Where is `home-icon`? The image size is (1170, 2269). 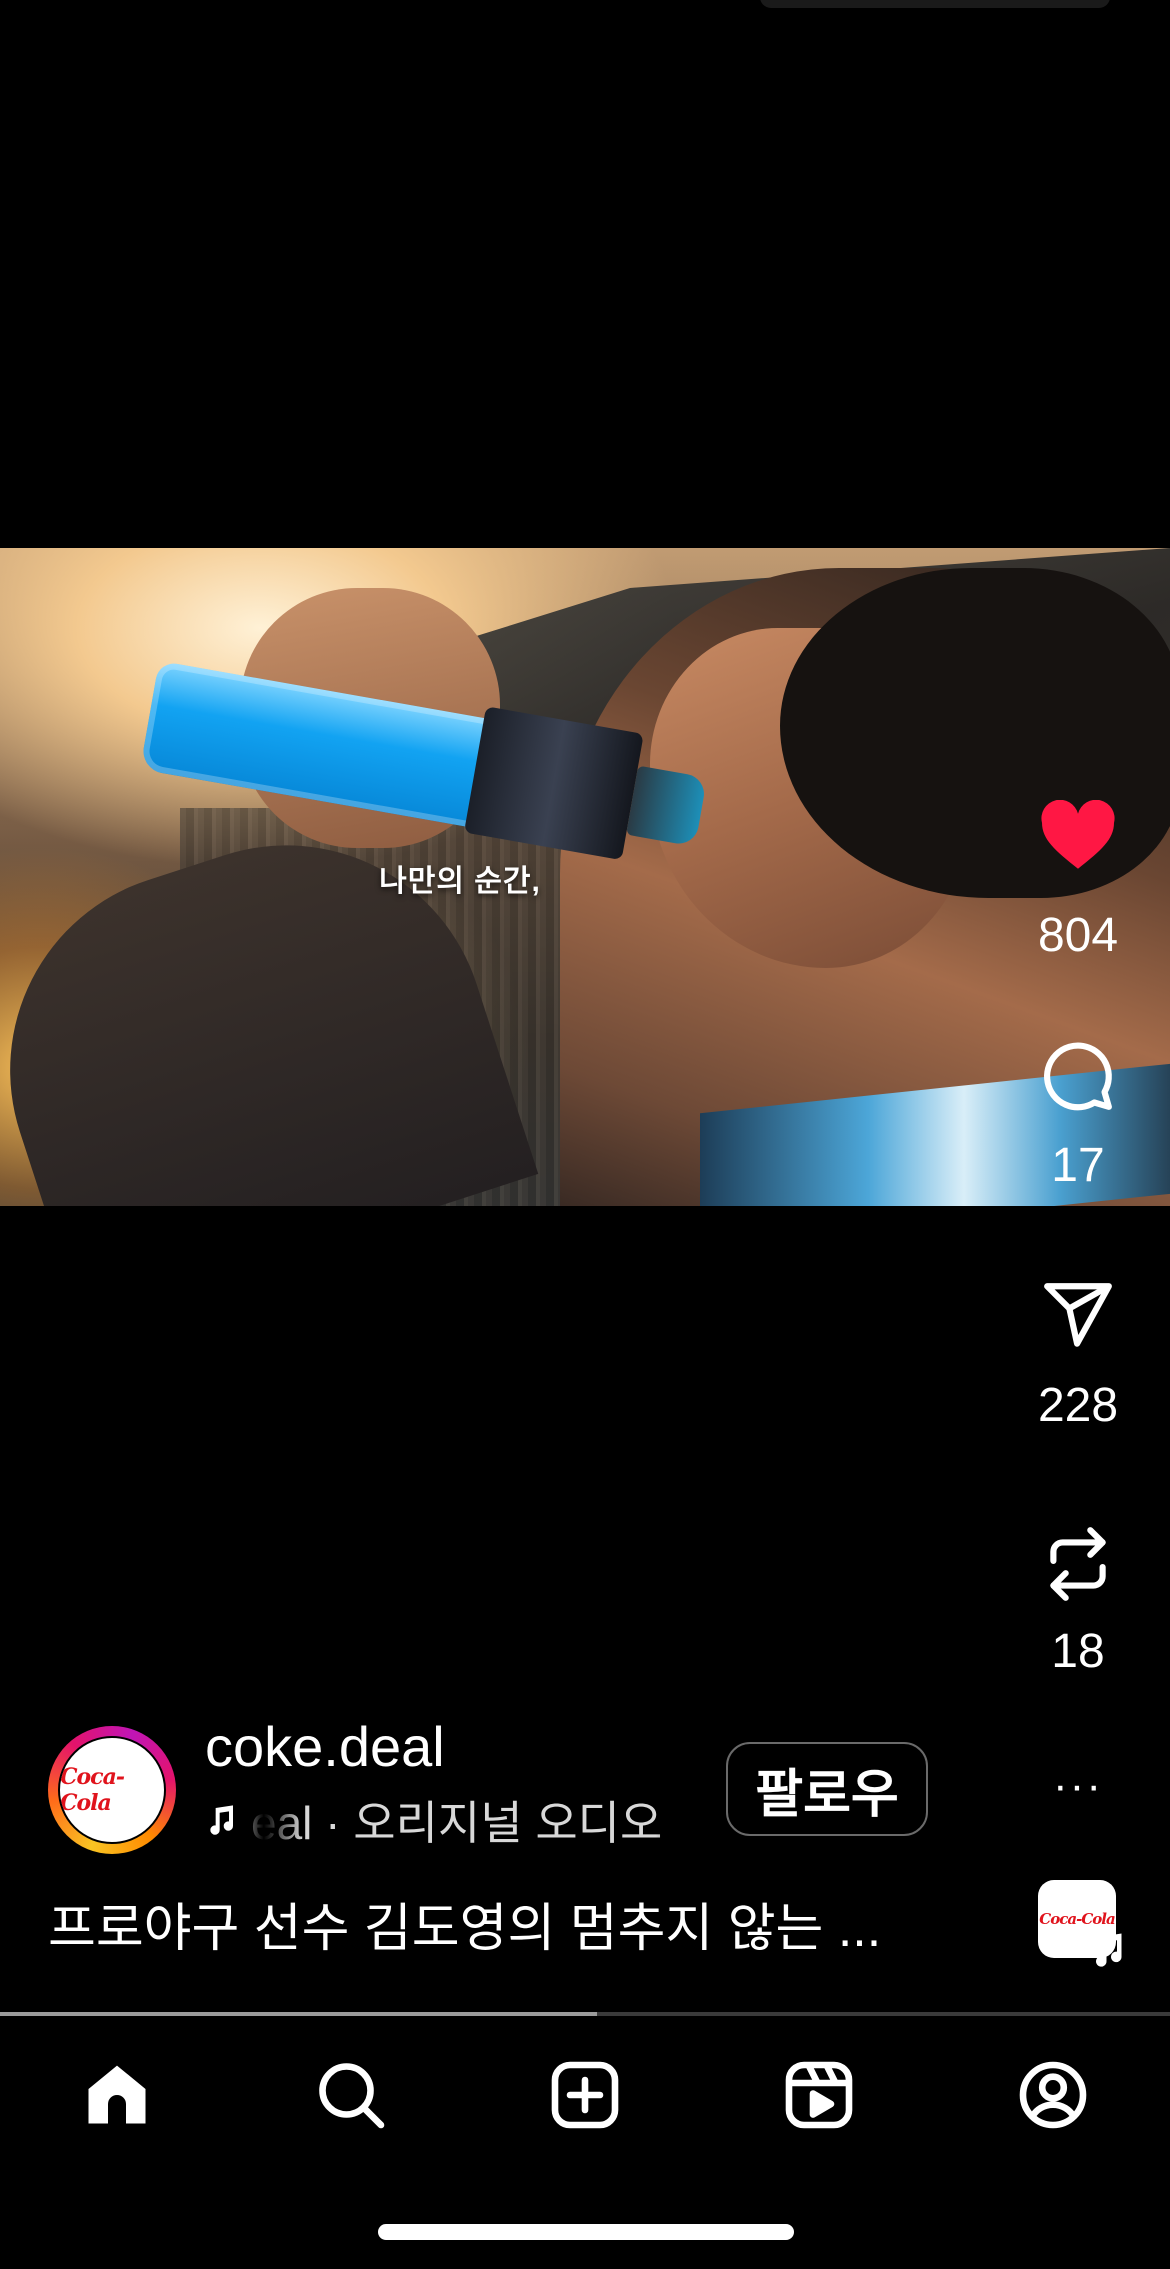
home-icon is located at coordinates (117, 2094).